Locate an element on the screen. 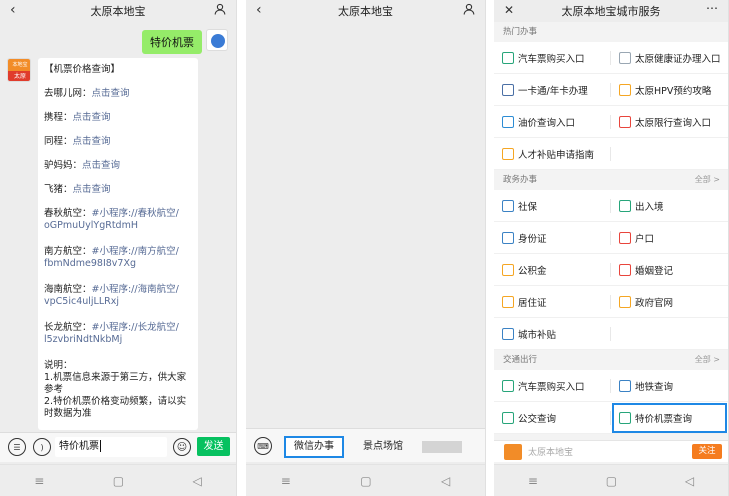  my-avatar is located at coordinates (217, 40).